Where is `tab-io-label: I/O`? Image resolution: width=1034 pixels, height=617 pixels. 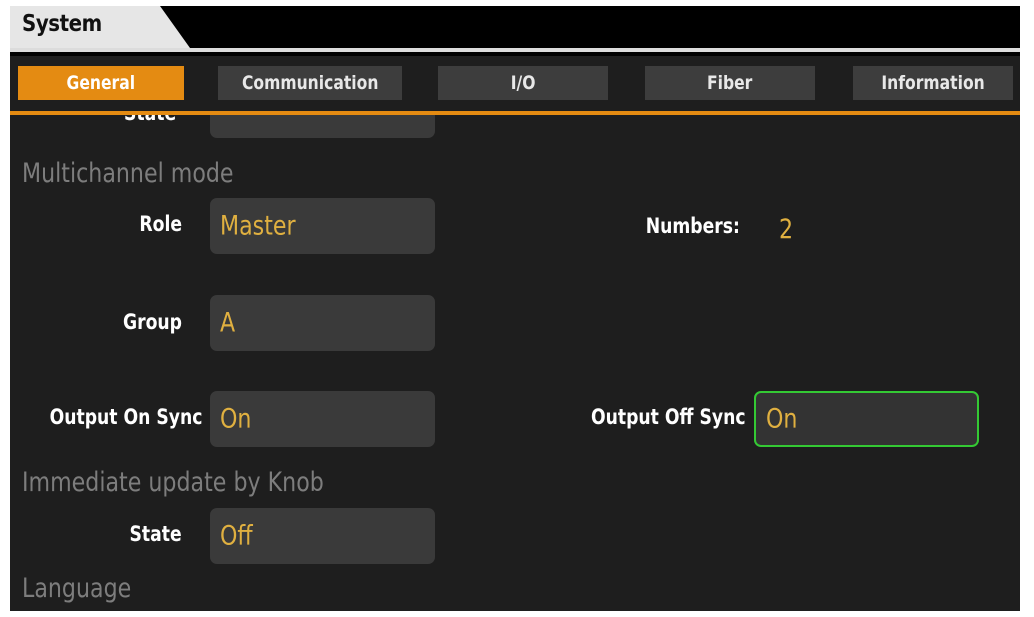
tab-io-label: I/O is located at coordinates (523, 83).